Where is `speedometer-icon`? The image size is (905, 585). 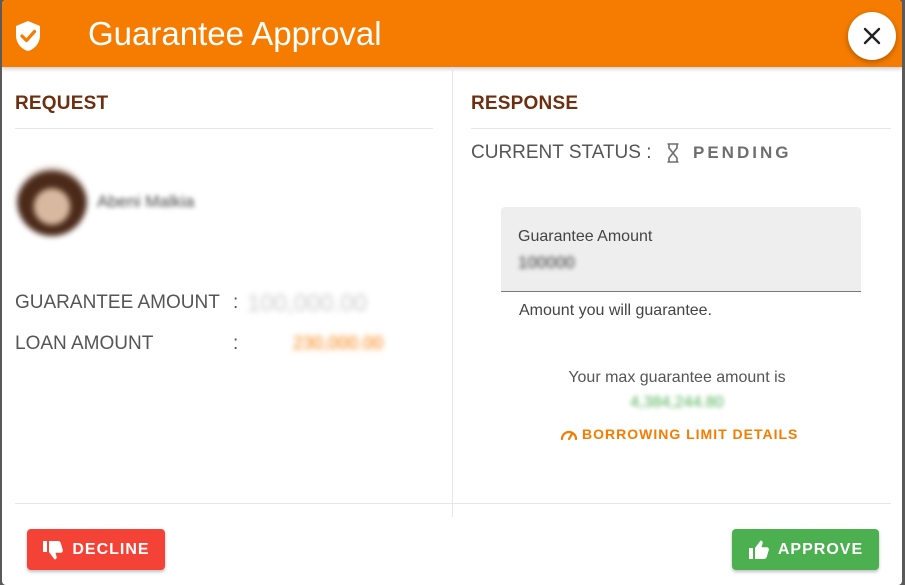 speedometer-icon is located at coordinates (569, 435).